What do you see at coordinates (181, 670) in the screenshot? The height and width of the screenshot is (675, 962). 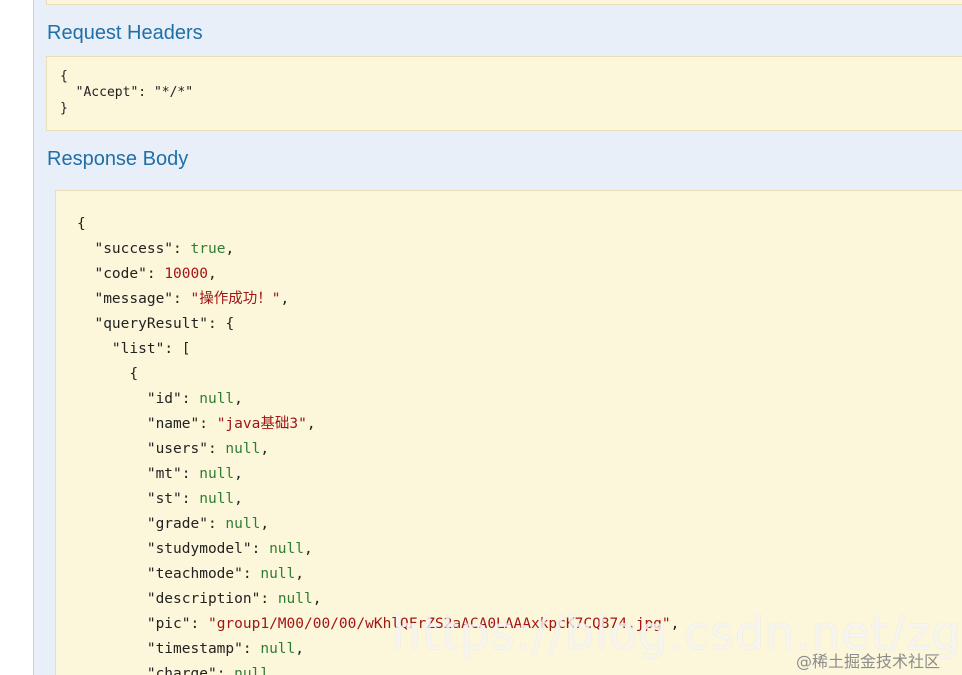 I see `json-key: "charge"` at bounding box center [181, 670].